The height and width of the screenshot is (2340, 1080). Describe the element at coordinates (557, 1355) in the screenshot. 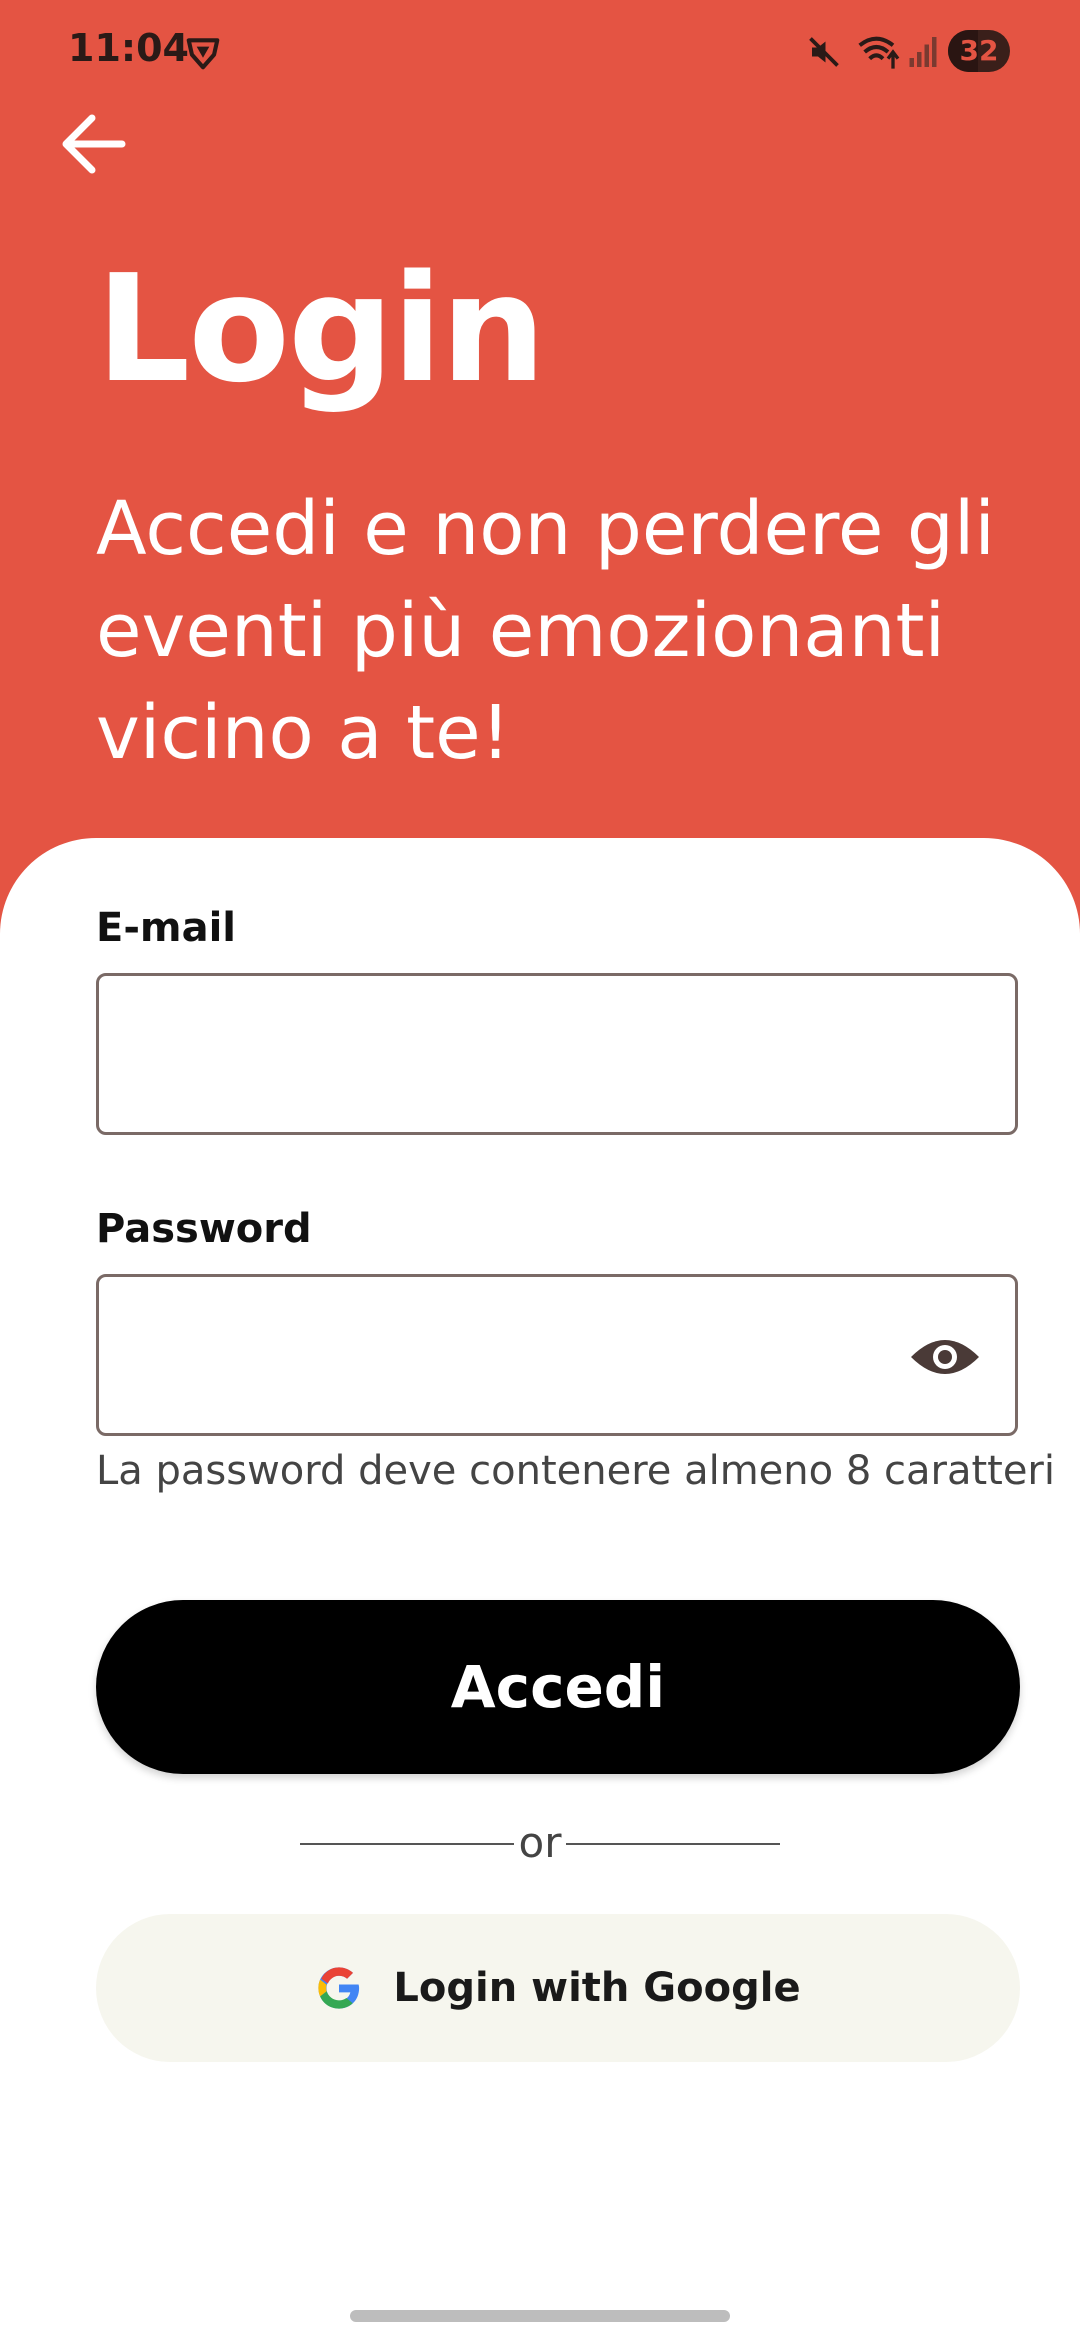

I see `password-field` at that location.